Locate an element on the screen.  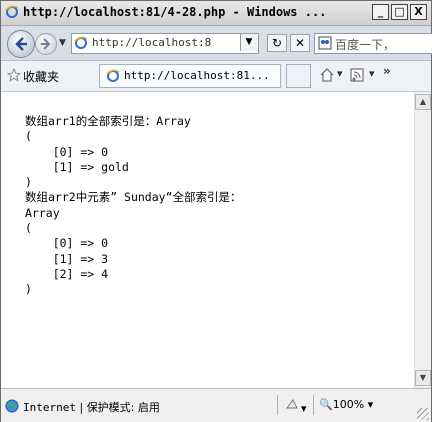
home-icon is located at coordinates (327, 75).